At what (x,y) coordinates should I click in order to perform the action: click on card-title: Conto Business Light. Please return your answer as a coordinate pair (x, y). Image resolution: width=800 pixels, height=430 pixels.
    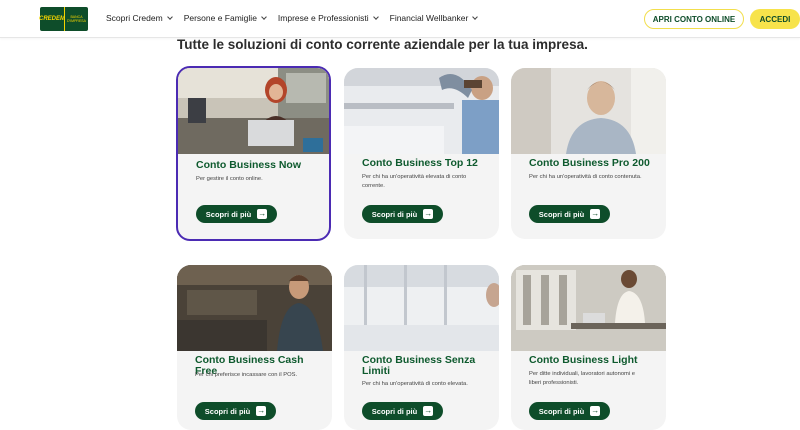
    Looking at the image, I should click on (583, 360).